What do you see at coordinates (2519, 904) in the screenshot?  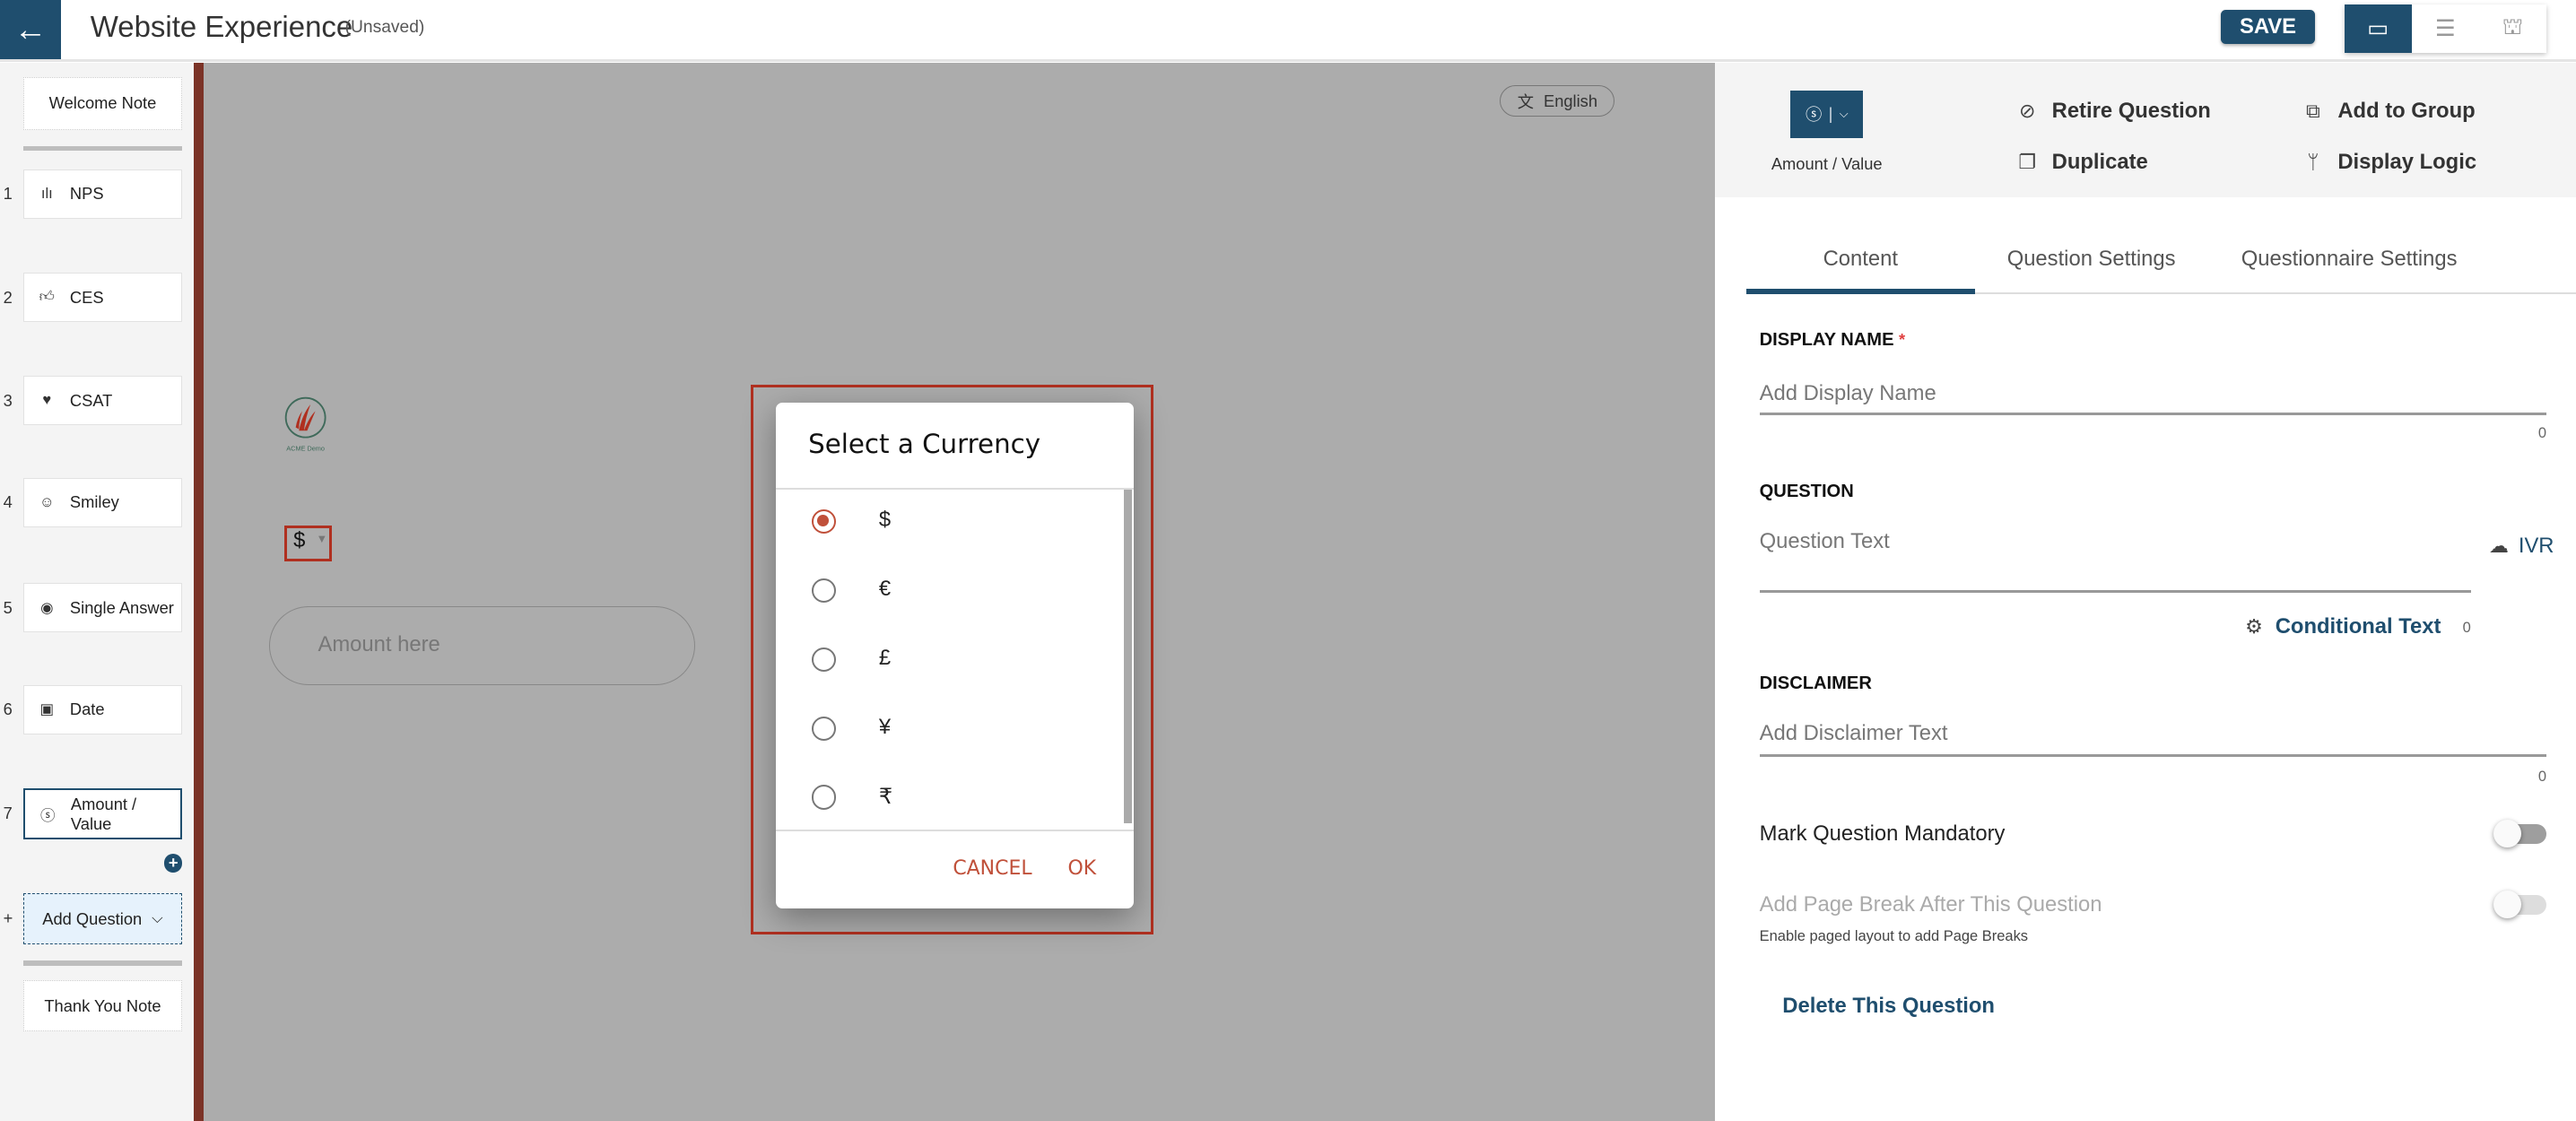 I see `page-break-toggle` at bounding box center [2519, 904].